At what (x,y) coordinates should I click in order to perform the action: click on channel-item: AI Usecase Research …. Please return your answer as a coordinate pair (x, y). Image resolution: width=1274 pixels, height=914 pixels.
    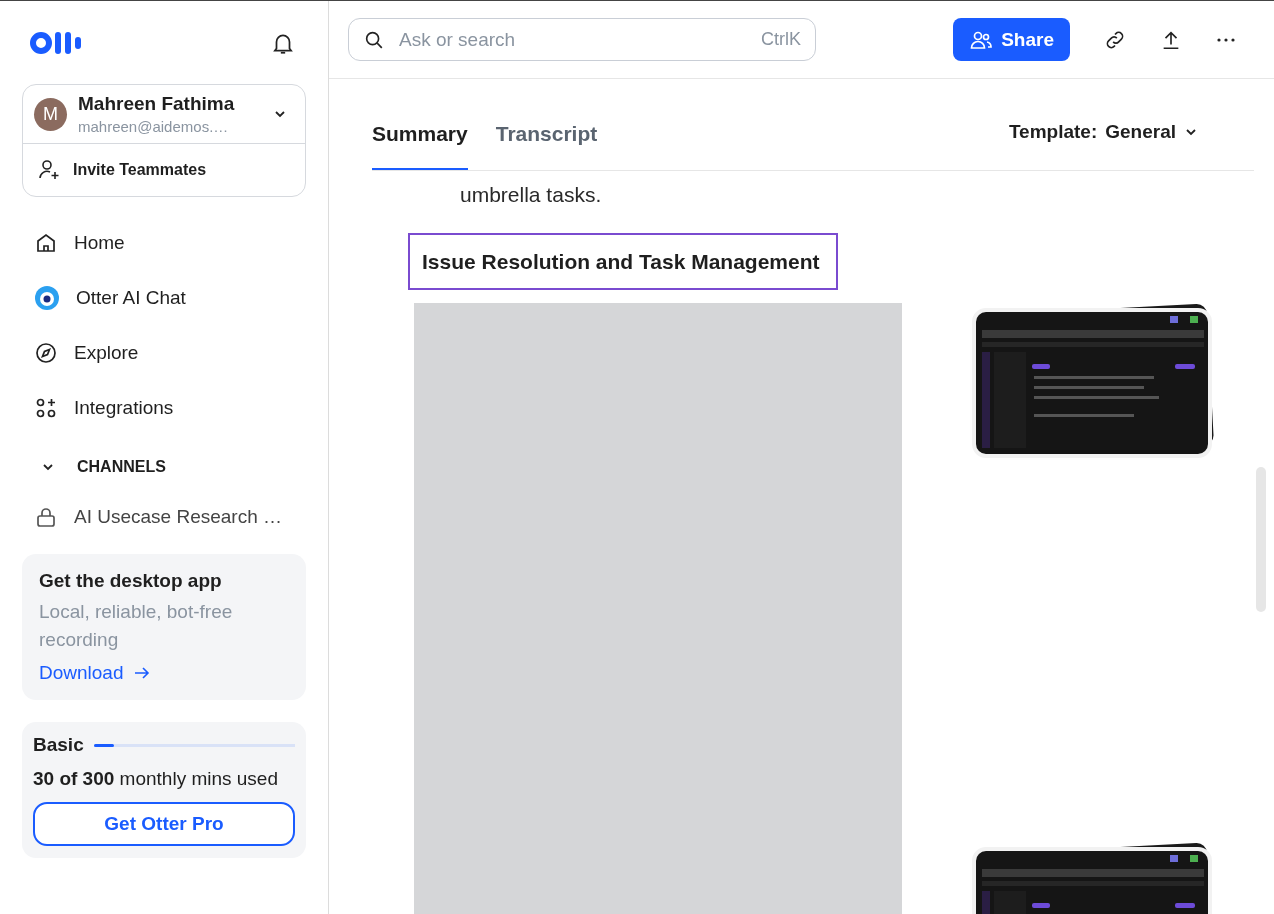
    Looking at the image, I should click on (164, 516).